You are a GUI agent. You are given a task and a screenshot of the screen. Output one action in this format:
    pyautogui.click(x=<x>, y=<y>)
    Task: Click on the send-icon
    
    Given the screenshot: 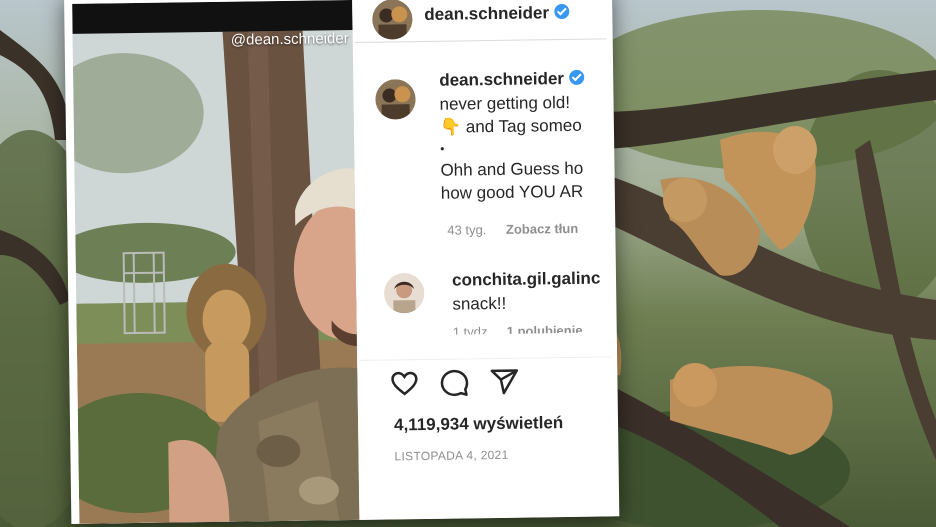 What is the action you would take?
    pyautogui.click(x=504, y=382)
    